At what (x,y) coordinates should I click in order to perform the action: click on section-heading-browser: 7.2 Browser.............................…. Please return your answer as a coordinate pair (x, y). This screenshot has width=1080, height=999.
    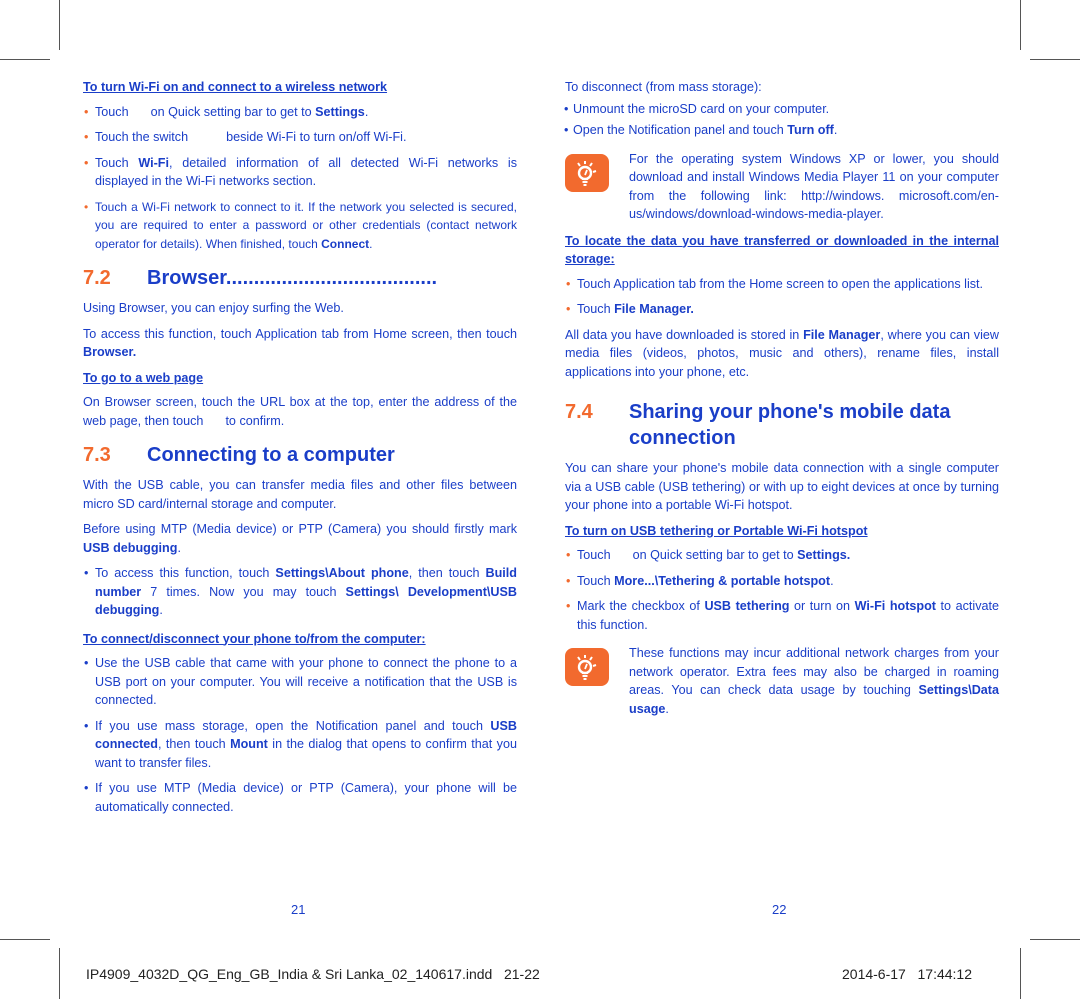
    Looking at the image, I should click on (300, 278).